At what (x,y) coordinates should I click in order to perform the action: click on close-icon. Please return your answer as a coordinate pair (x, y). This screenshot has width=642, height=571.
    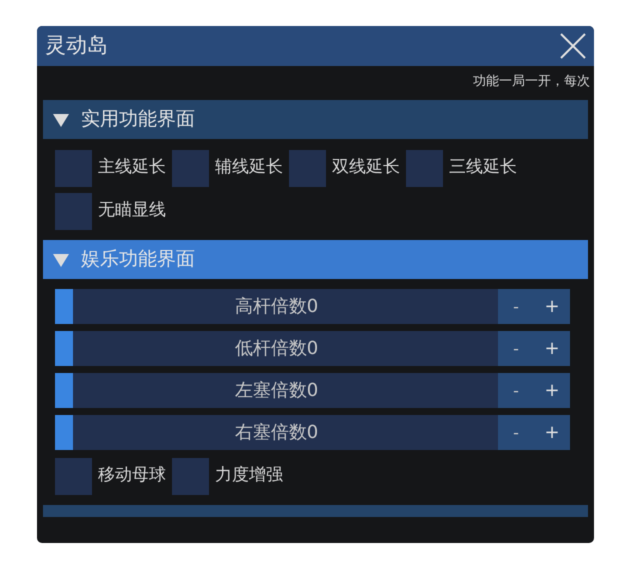
    Looking at the image, I should click on (573, 46).